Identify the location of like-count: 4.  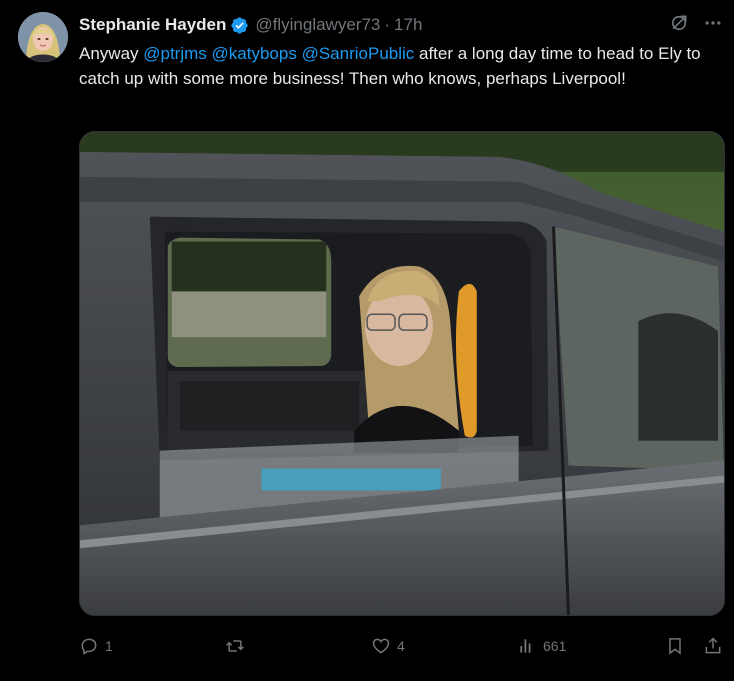
(401, 646).